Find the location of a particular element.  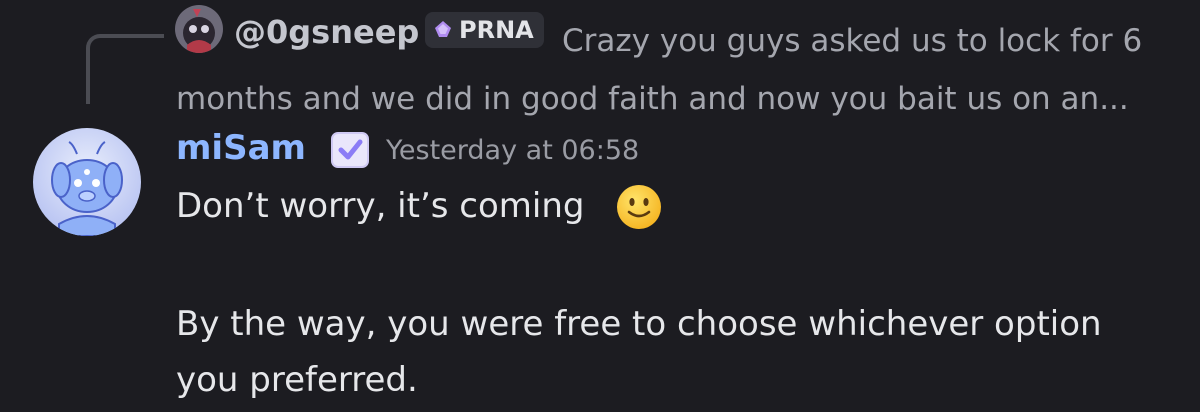

message-text-line1: Don’t worry, it’s coming is located at coordinates (380, 206).